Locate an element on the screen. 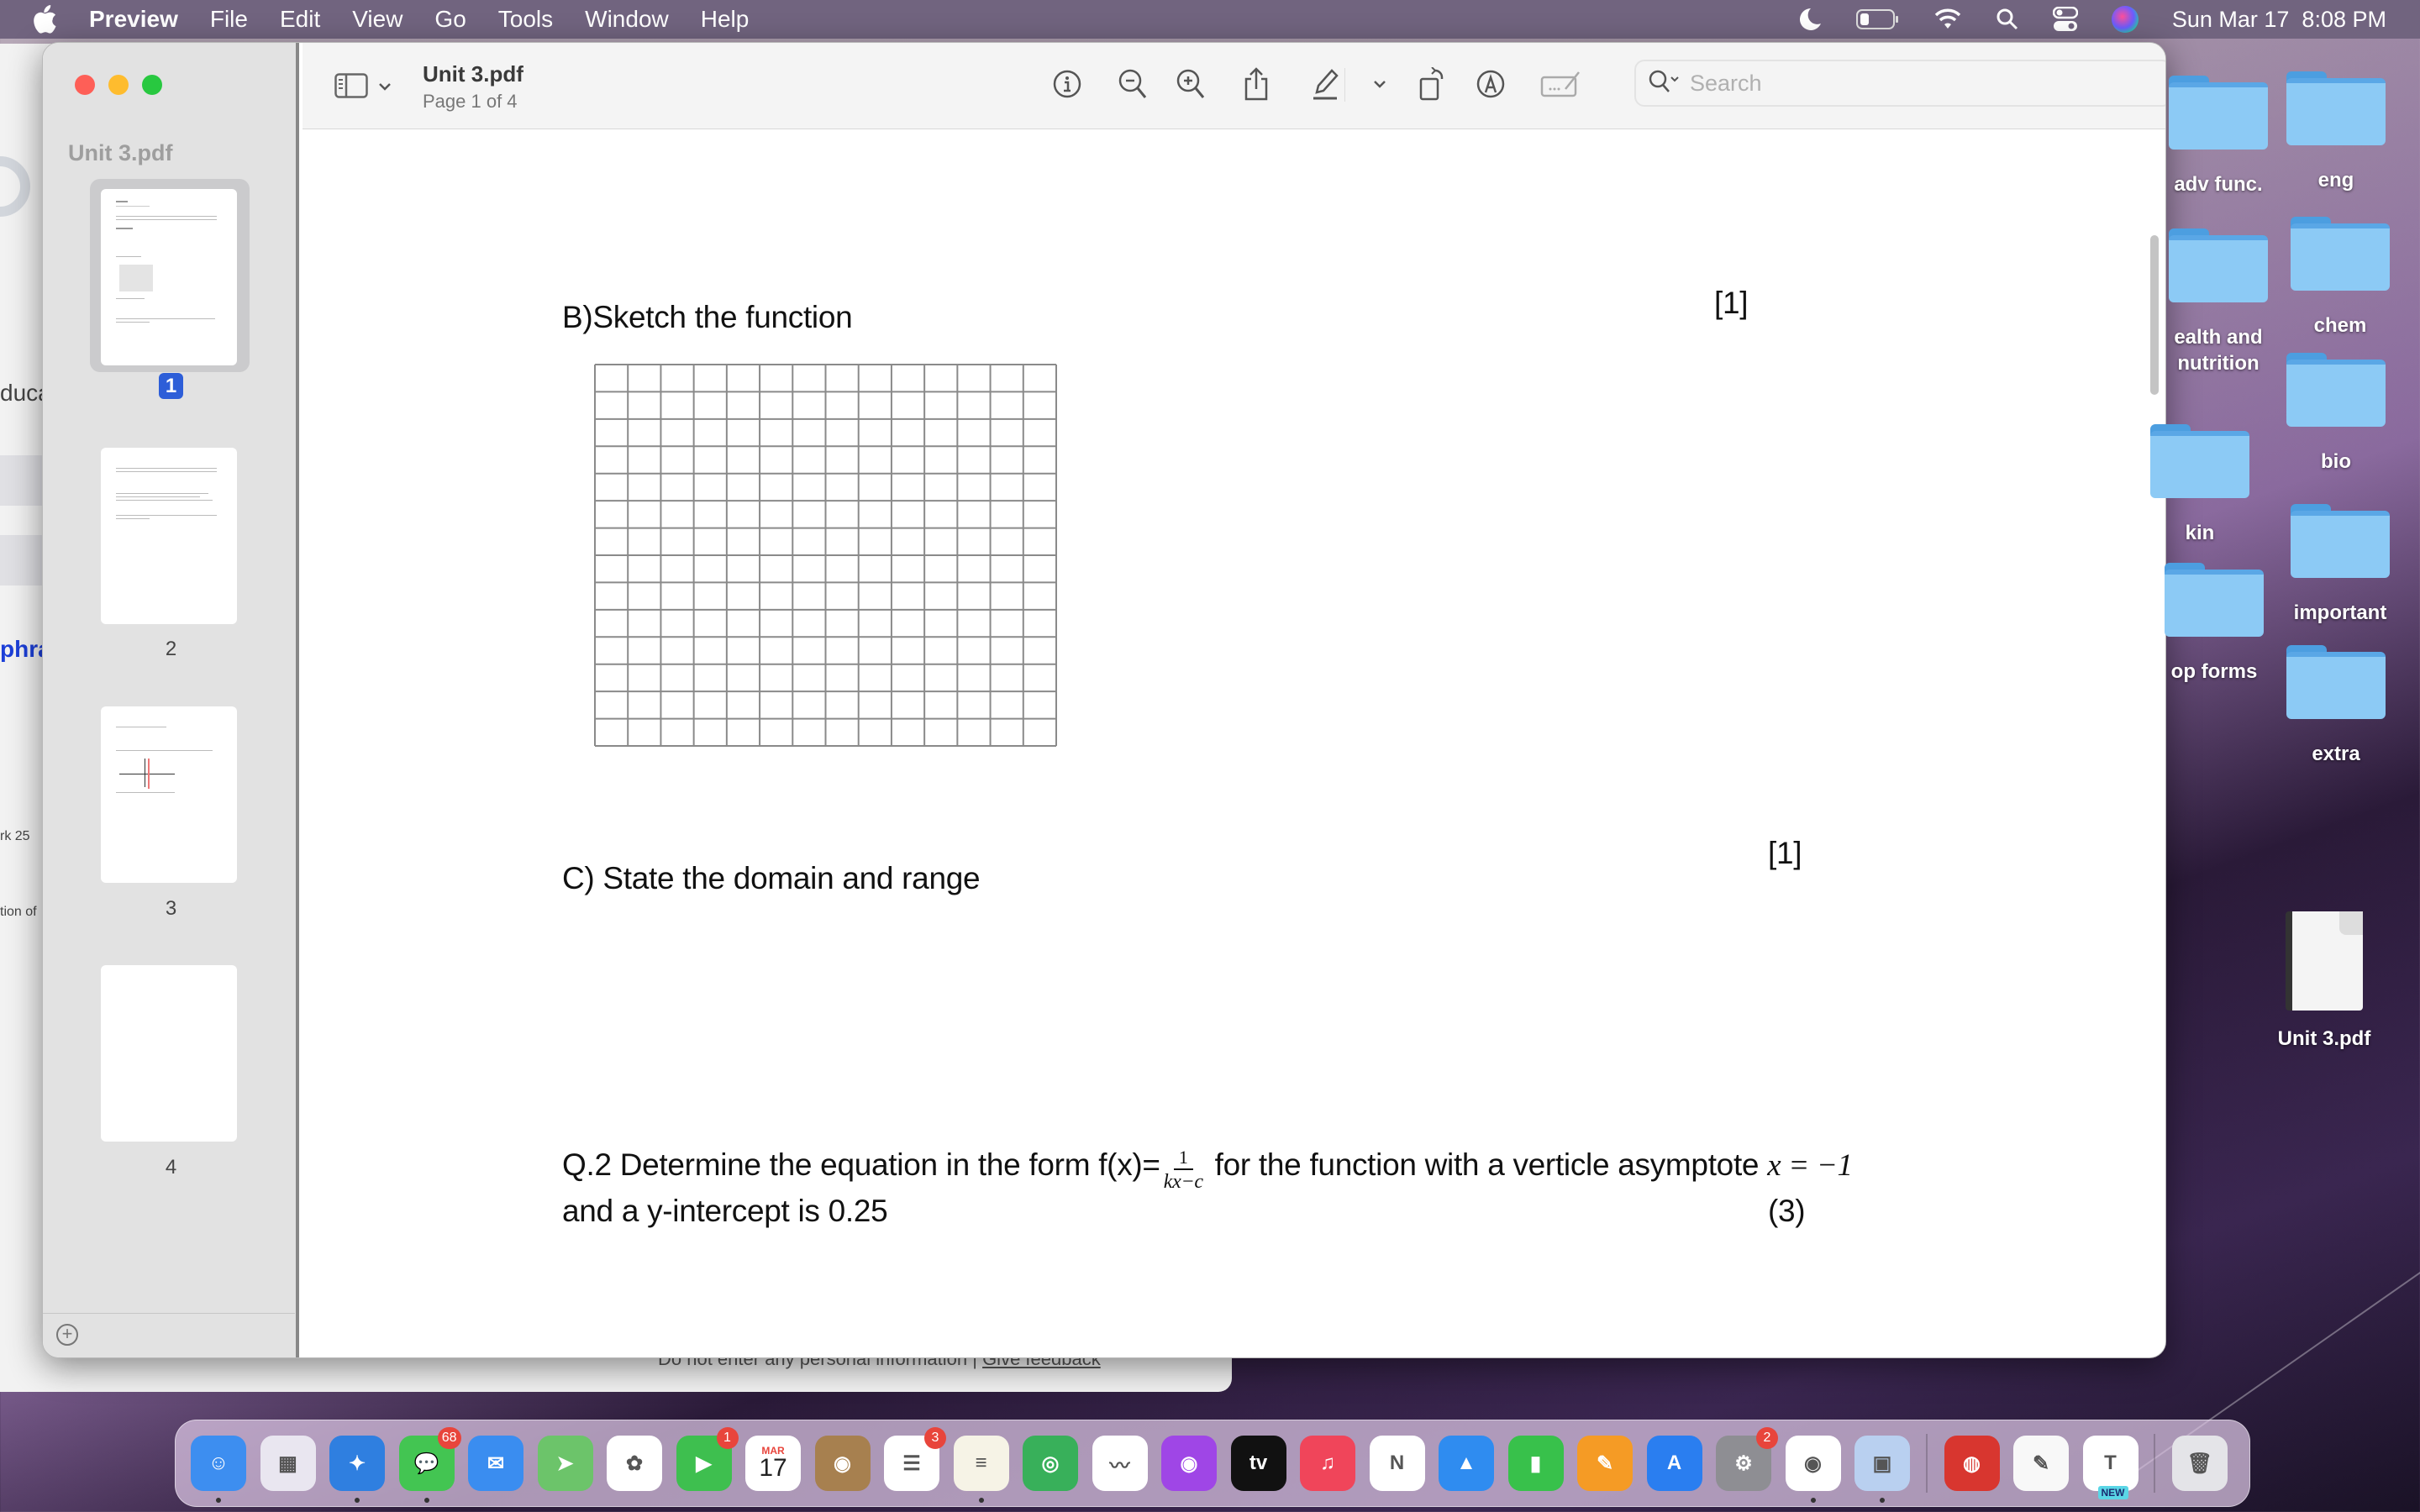  dock-app-reminders: ☰ 3 is located at coordinates (915, 1459).